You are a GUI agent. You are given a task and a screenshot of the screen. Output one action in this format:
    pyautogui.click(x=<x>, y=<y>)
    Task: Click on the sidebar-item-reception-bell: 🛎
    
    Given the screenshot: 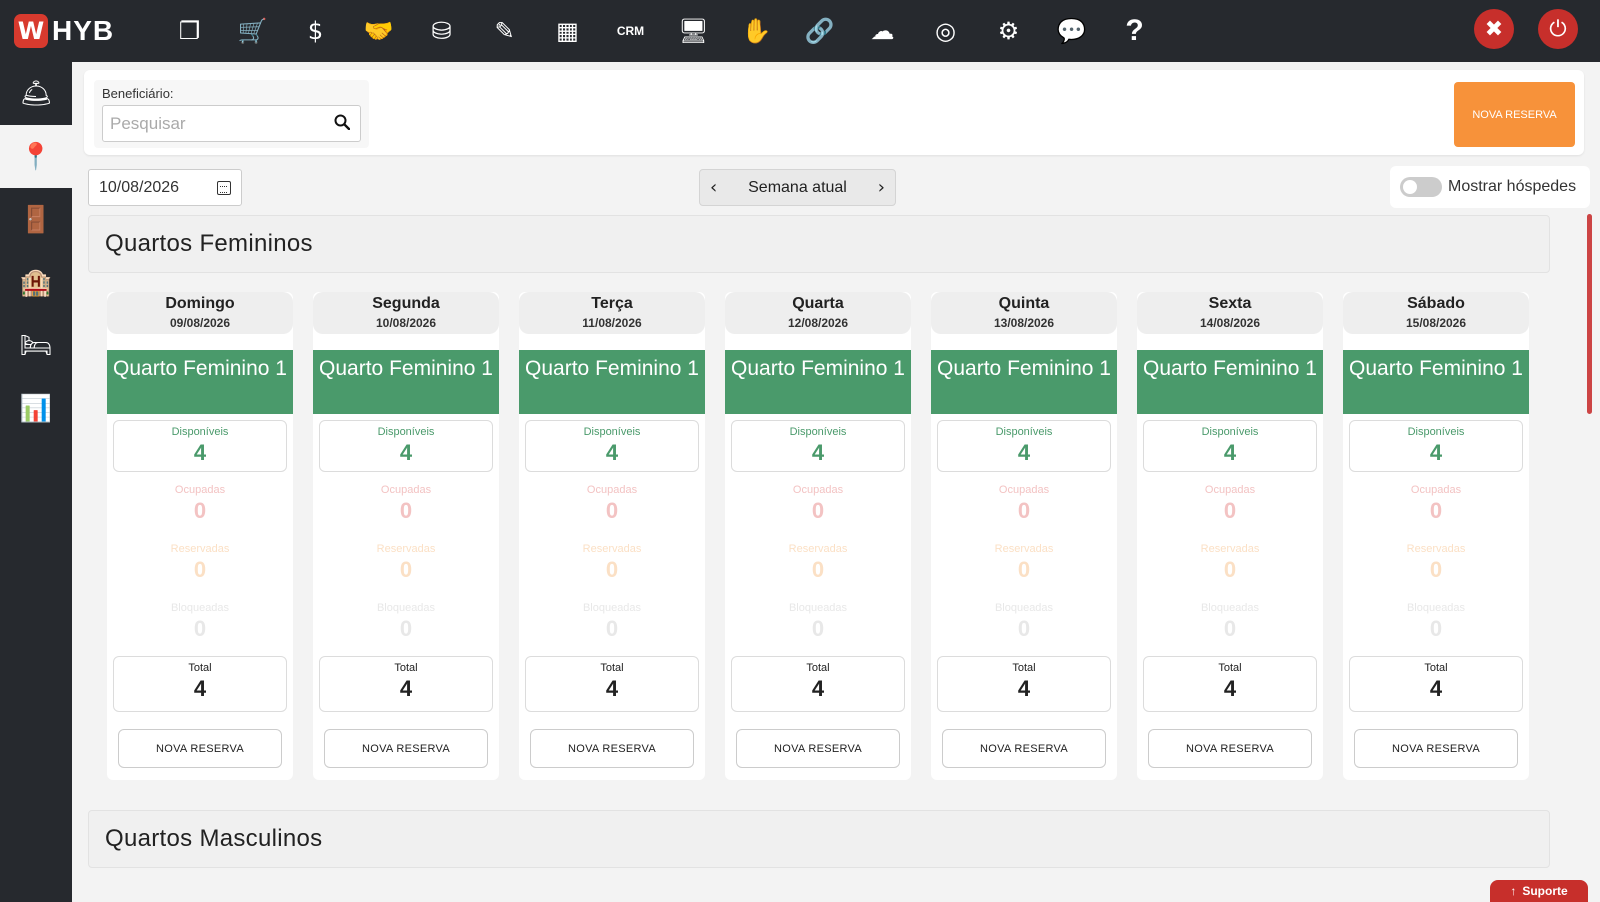 What is the action you would take?
    pyautogui.click(x=36, y=93)
    